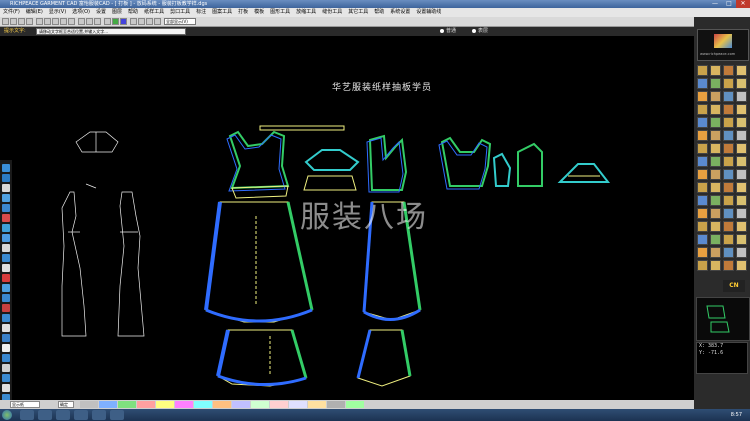 The image size is (750, 421). I want to click on menu-item: 标注, so click(201, 12).